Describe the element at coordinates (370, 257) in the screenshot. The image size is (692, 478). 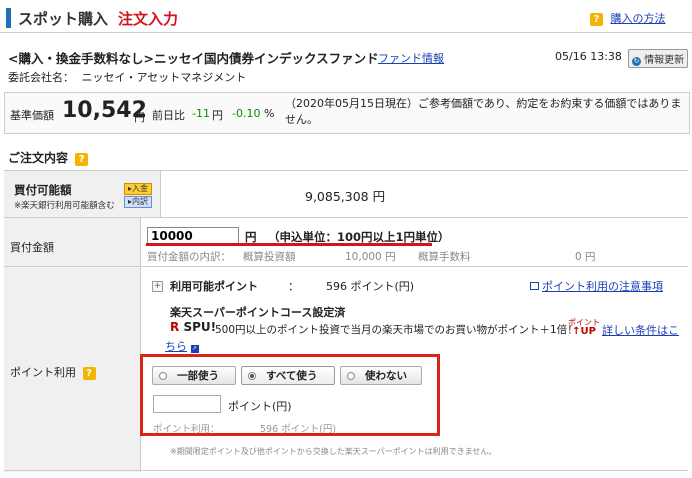
I see `estimated-investment-value: 10,000 円` at that location.